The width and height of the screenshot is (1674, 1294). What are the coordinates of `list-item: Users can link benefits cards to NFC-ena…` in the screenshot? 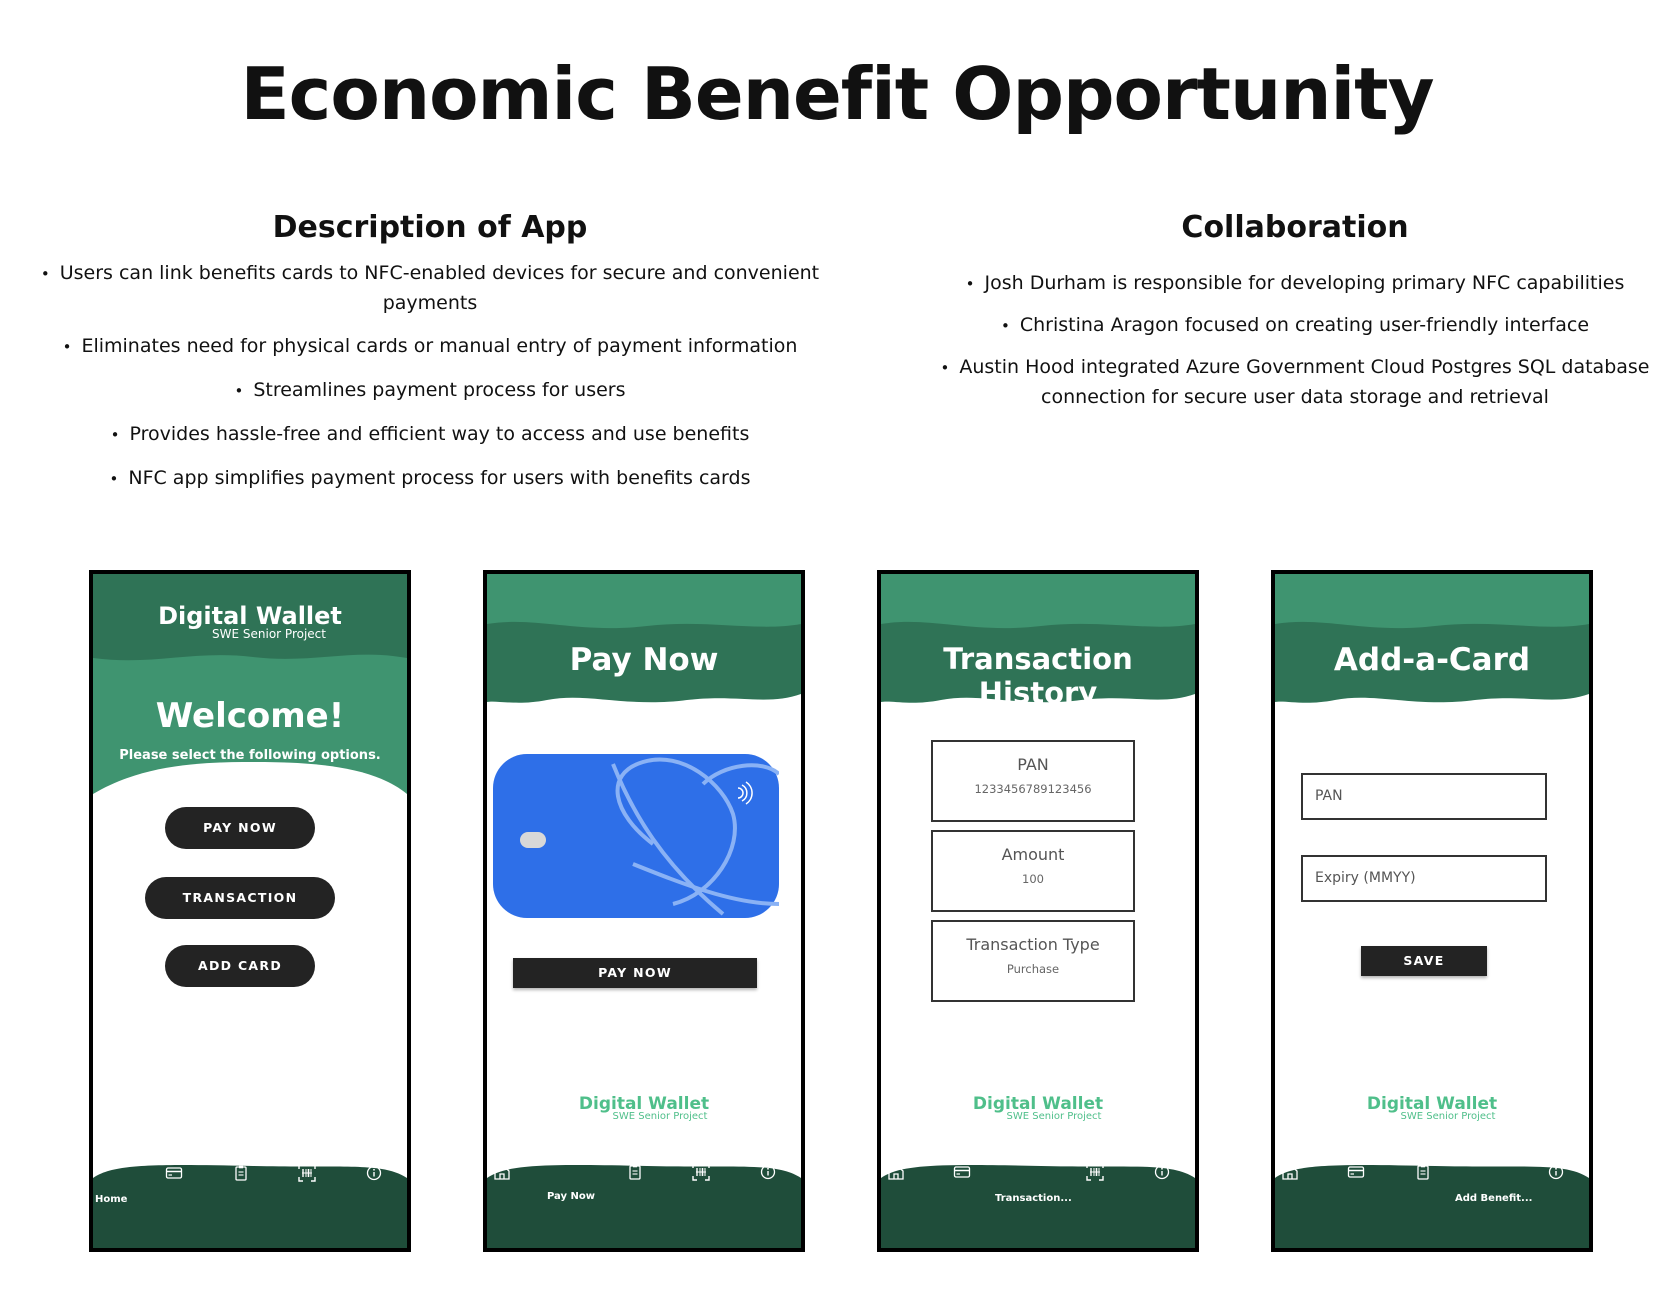 It's located at (430, 288).